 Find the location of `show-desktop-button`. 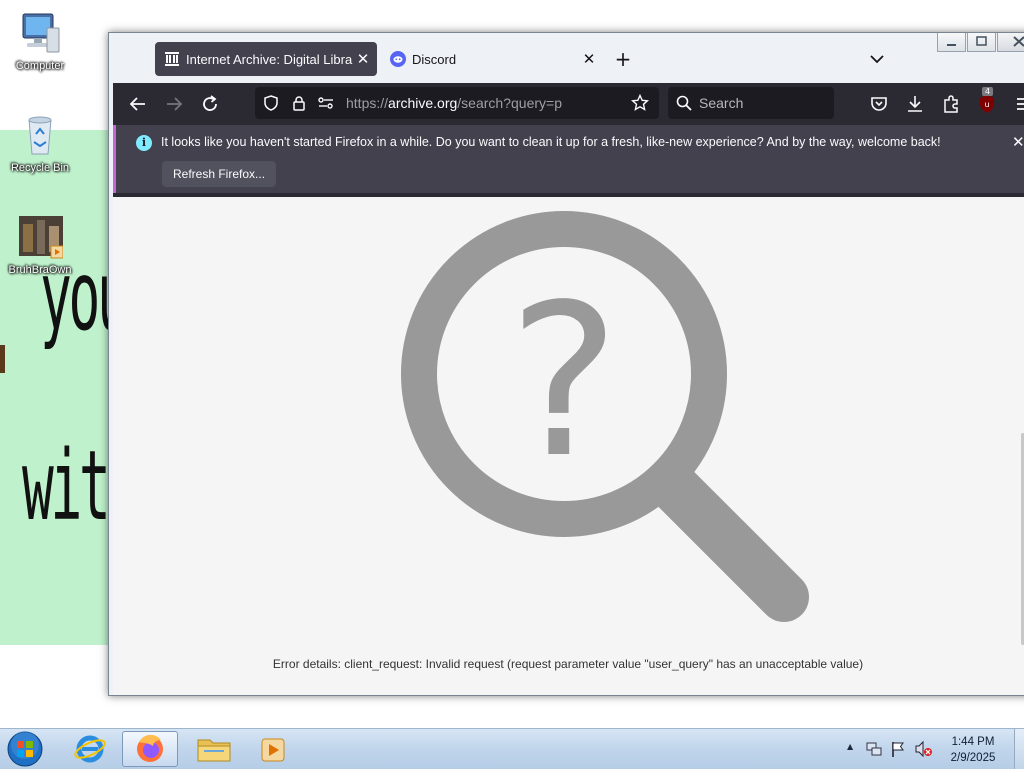

show-desktop-button is located at coordinates (1019, 749).